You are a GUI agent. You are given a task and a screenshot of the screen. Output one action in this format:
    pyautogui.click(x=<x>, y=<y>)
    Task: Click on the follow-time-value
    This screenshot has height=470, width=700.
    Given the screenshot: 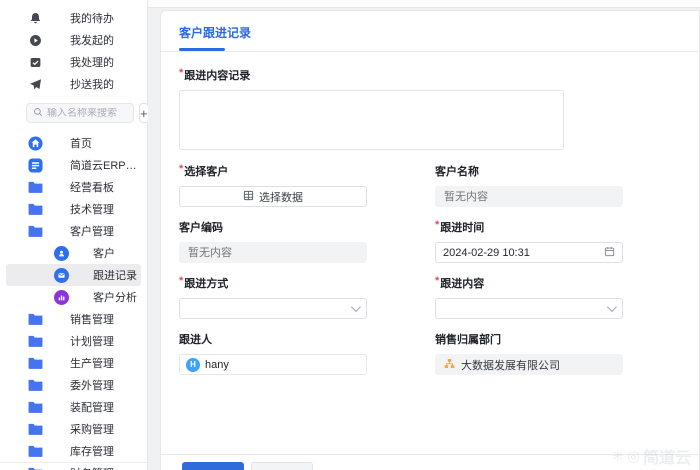 What is the action you would take?
    pyautogui.click(x=503, y=252)
    